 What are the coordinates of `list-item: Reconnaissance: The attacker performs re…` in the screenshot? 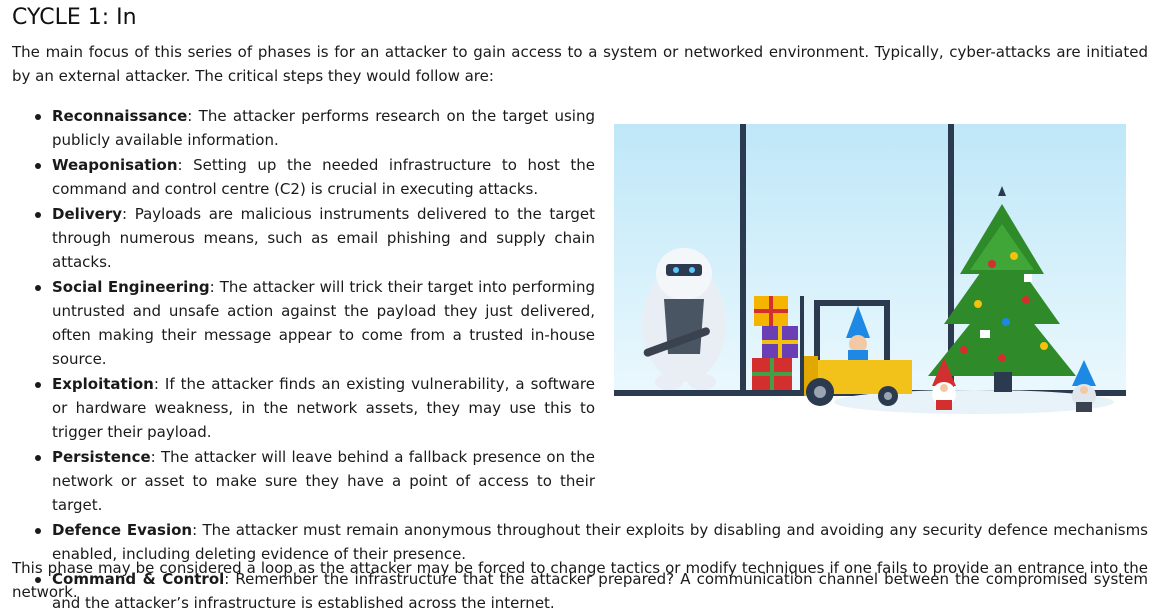 It's located at (303, 128).